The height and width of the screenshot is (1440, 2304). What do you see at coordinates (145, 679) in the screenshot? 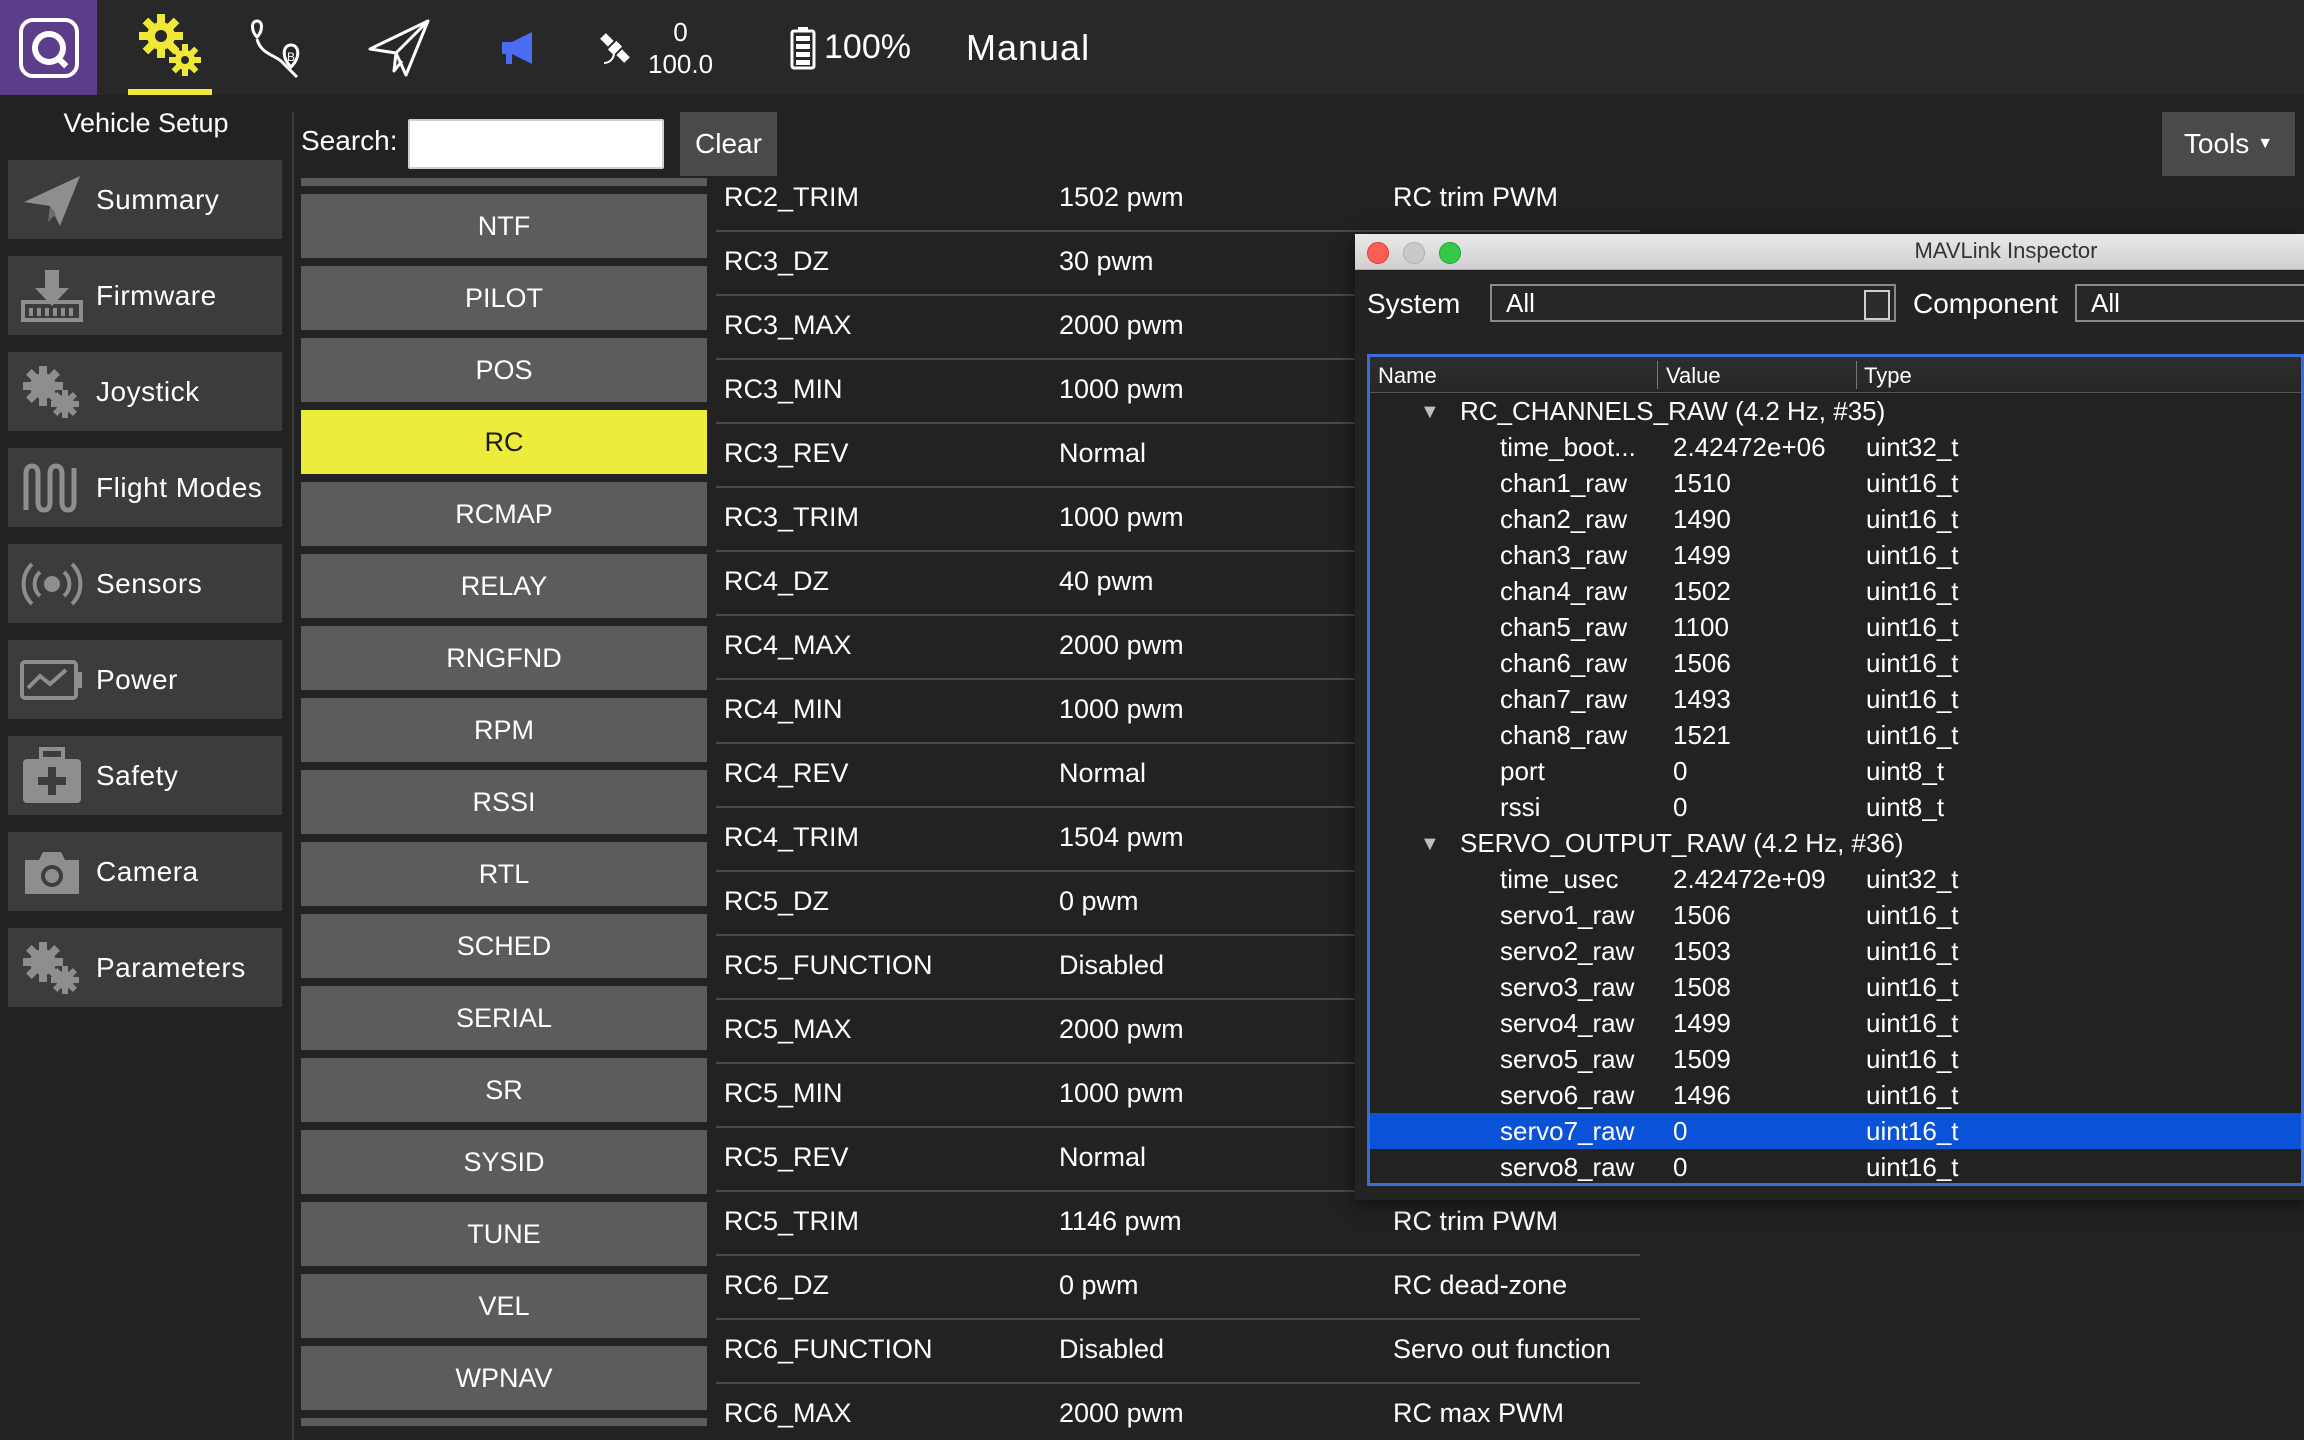
I see `sidebar-item-power: Power` at bounding box center [145, 679].